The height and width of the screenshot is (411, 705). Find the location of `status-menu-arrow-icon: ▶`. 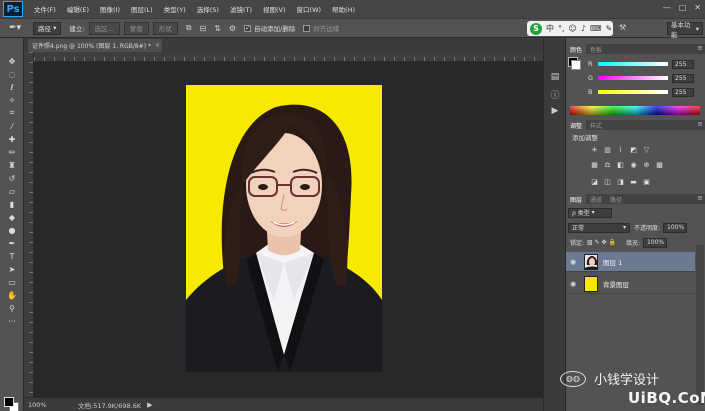

status-menu-arrow-icon: ▶ is located at coordinates (149, 405).